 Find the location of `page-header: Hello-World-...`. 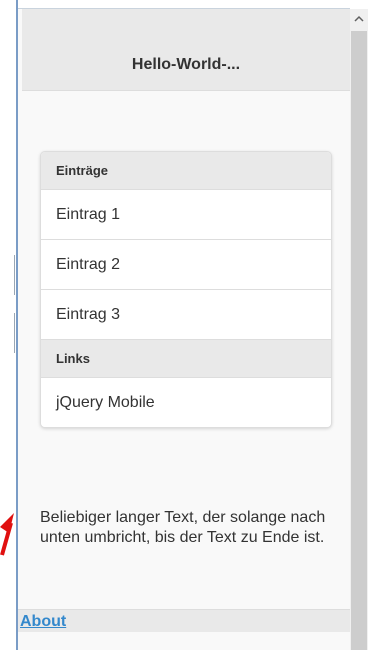

page-header: Hello-World-... is located at coordinates (186, 50).